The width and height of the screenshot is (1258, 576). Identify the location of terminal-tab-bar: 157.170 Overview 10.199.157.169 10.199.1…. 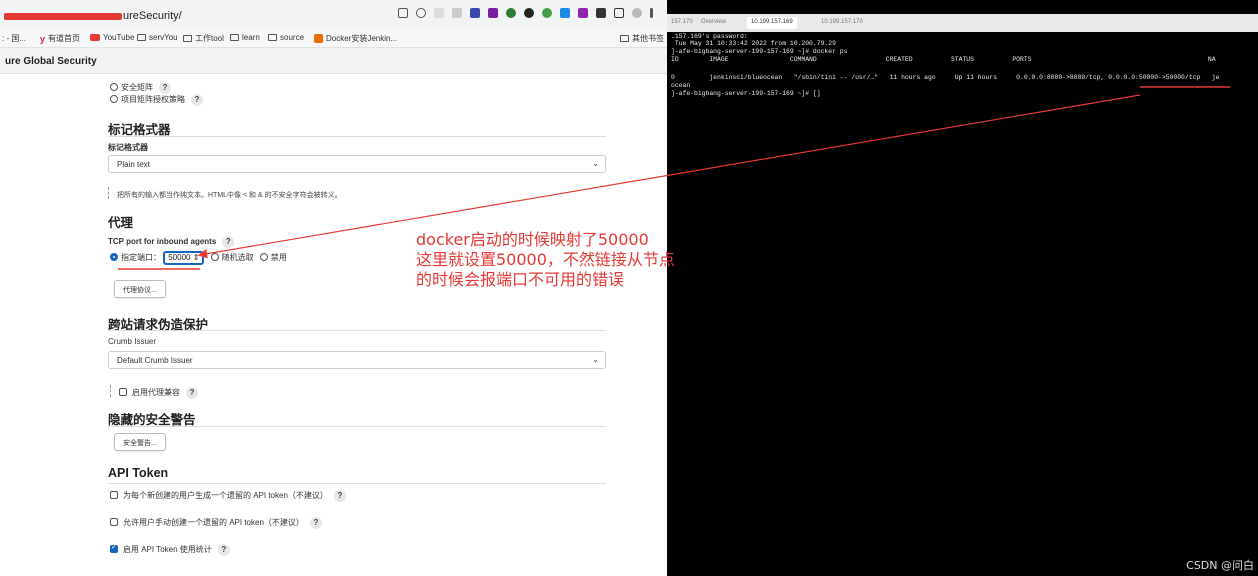
(962, 23).